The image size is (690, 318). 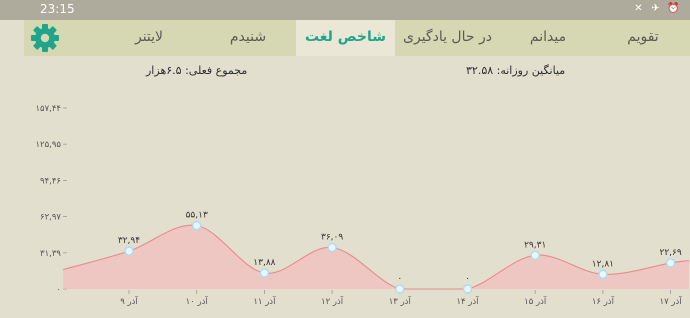 What do you see at coordinates (643, 38) in the screenshot?
I see `tab-calendar: تقویم` at bounding box center [643, 38].